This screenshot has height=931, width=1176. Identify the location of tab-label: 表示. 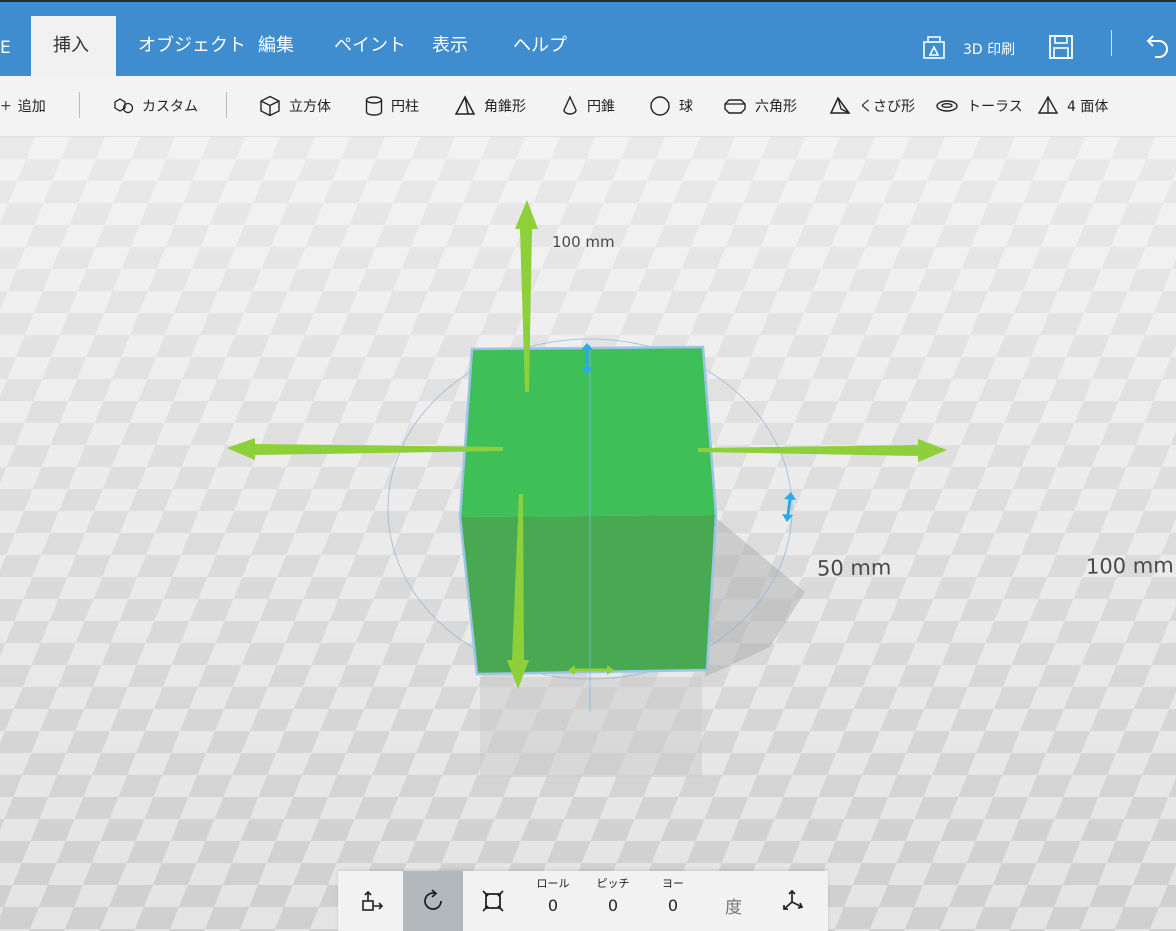
(450, 45).